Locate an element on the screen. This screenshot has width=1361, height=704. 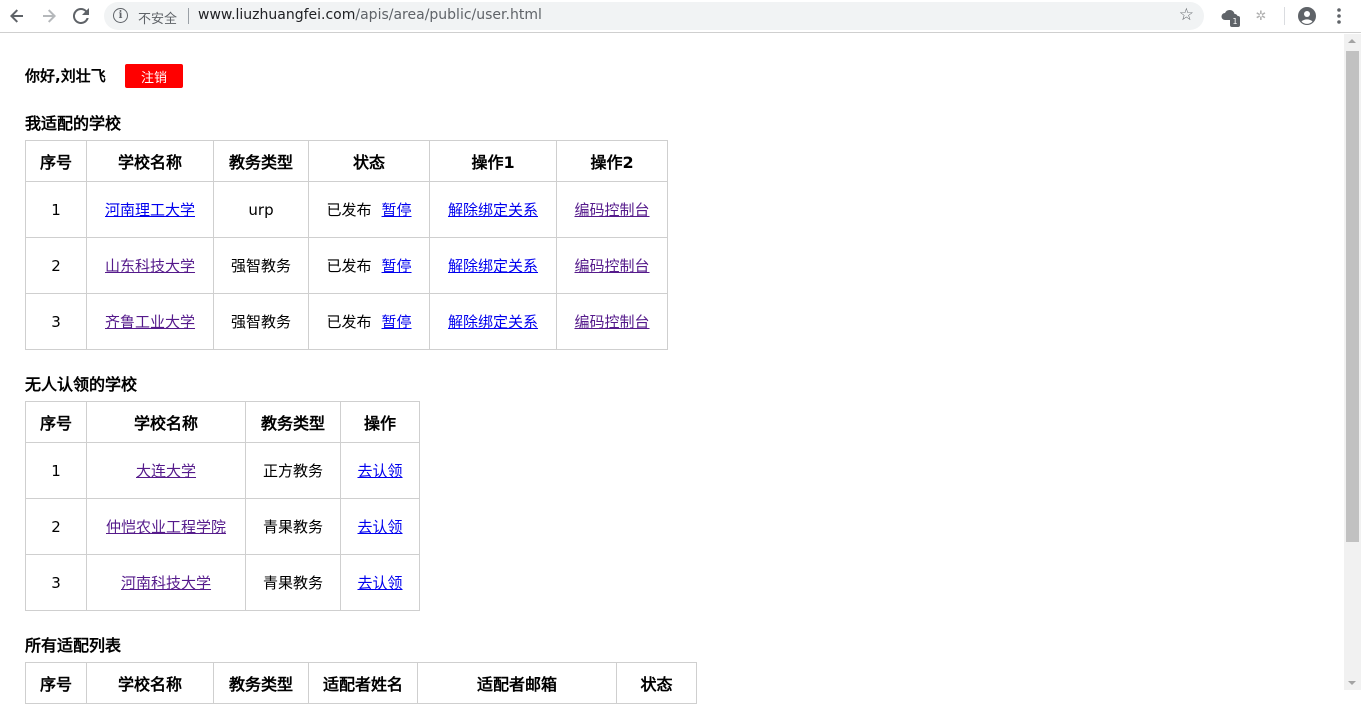
scroll-up-icon is located at coordinates (1352, 41).